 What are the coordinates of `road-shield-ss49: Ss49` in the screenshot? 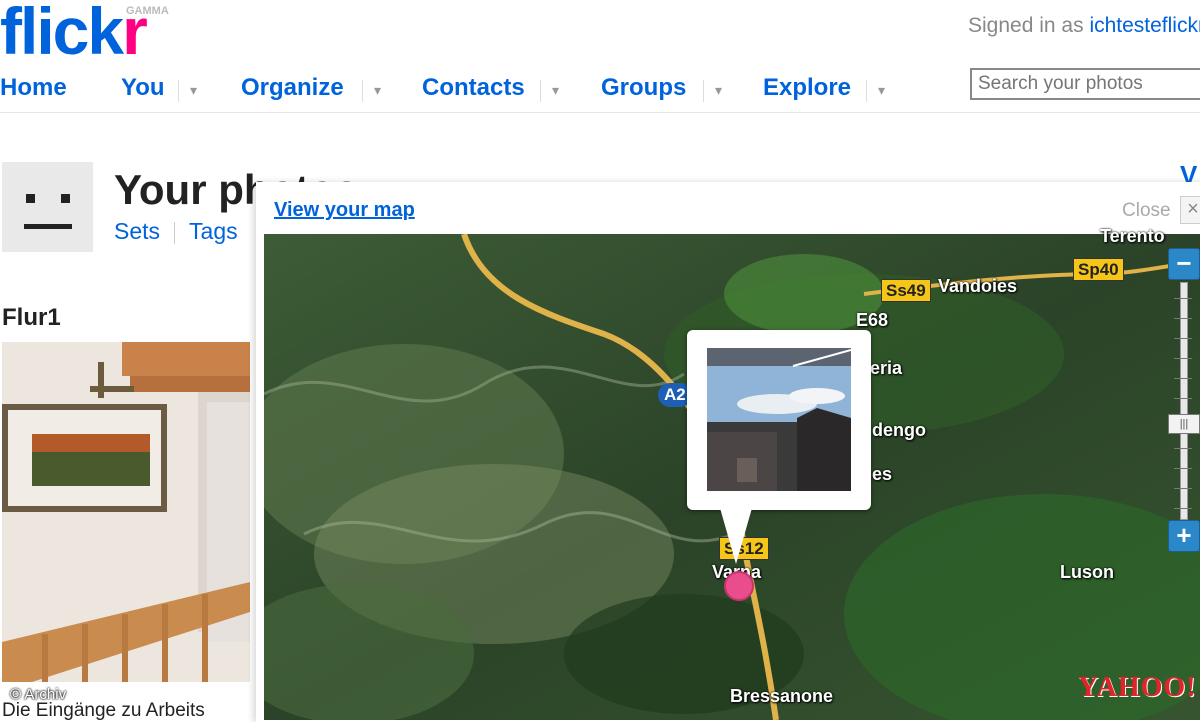 It's located at (906, 290).